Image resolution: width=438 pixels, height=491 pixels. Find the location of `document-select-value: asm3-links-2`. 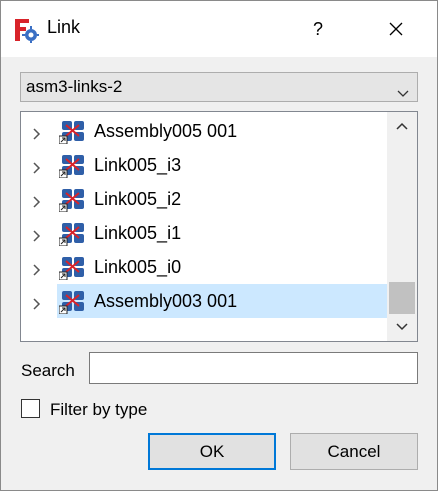

document-select-value: asm3-links-2 is located at coordinates (74, 86).